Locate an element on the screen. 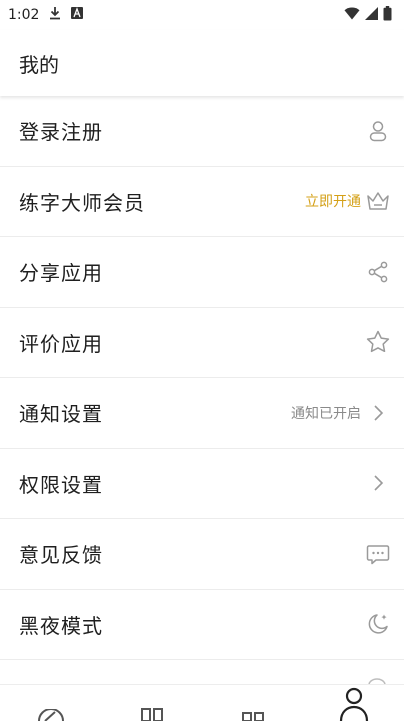 The width and height of the screenshot is (404, 721). nav-tab-profile is located at coordinates (354, 703).